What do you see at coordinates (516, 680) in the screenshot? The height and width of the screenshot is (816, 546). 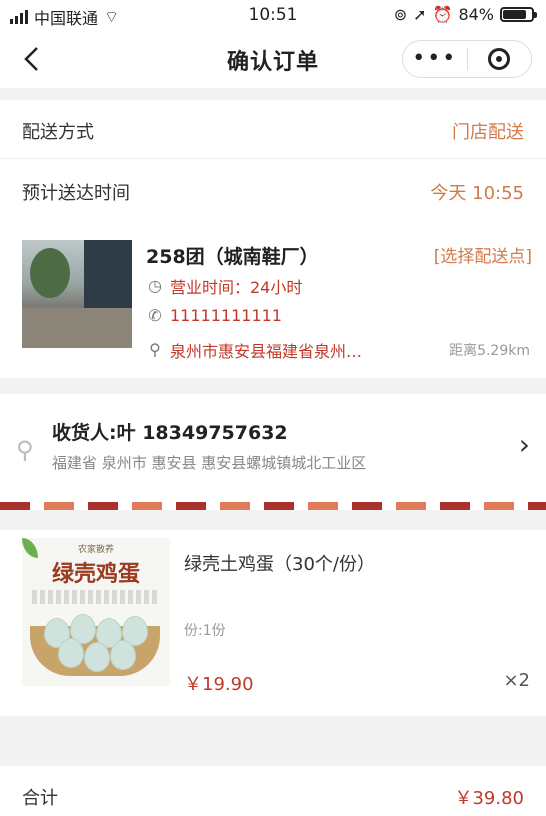 I see `product-quantity: ×2` at bounding box center [516, 680].